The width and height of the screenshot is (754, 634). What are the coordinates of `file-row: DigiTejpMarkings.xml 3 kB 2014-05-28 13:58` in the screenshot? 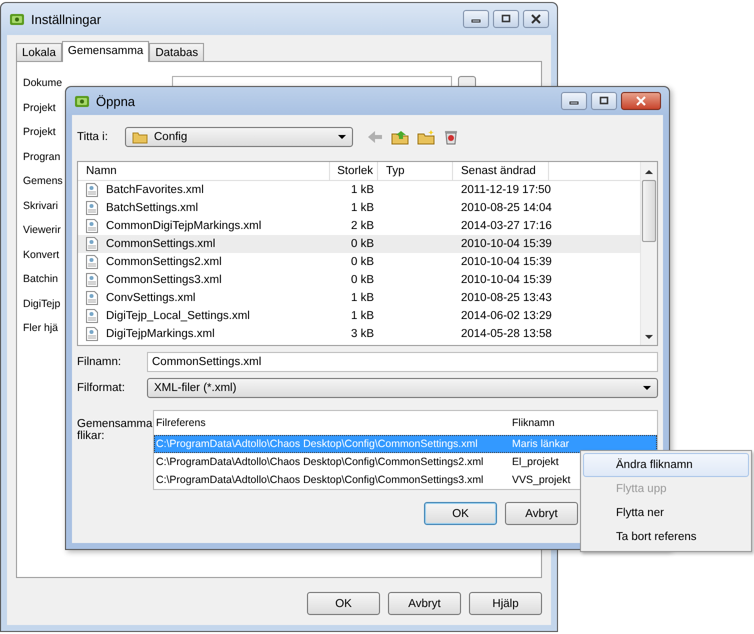 It's located at (359, 334).